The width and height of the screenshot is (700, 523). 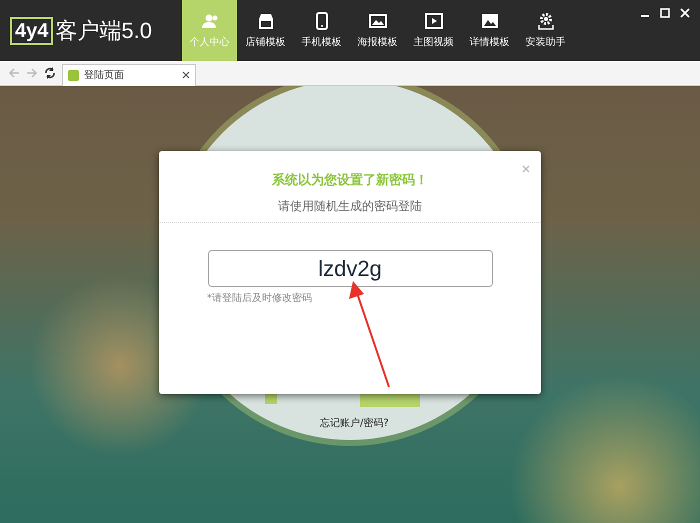 What do you see at coordinates (350, 268) in the screenshot?
I see `password-field: lzdv2g` at bounding box center [350, 268].